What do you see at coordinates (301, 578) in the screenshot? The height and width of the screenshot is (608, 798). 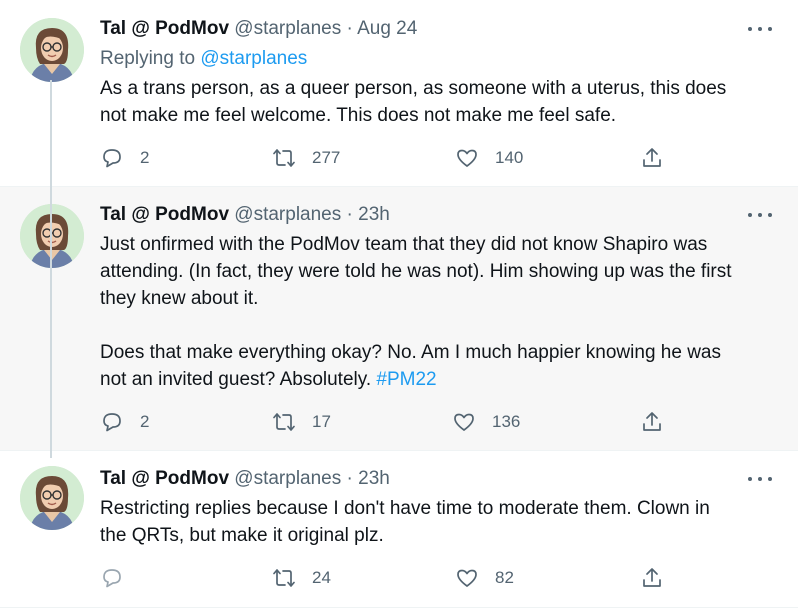 I see `retweet-button: 24` at bounding box center [301, 578].